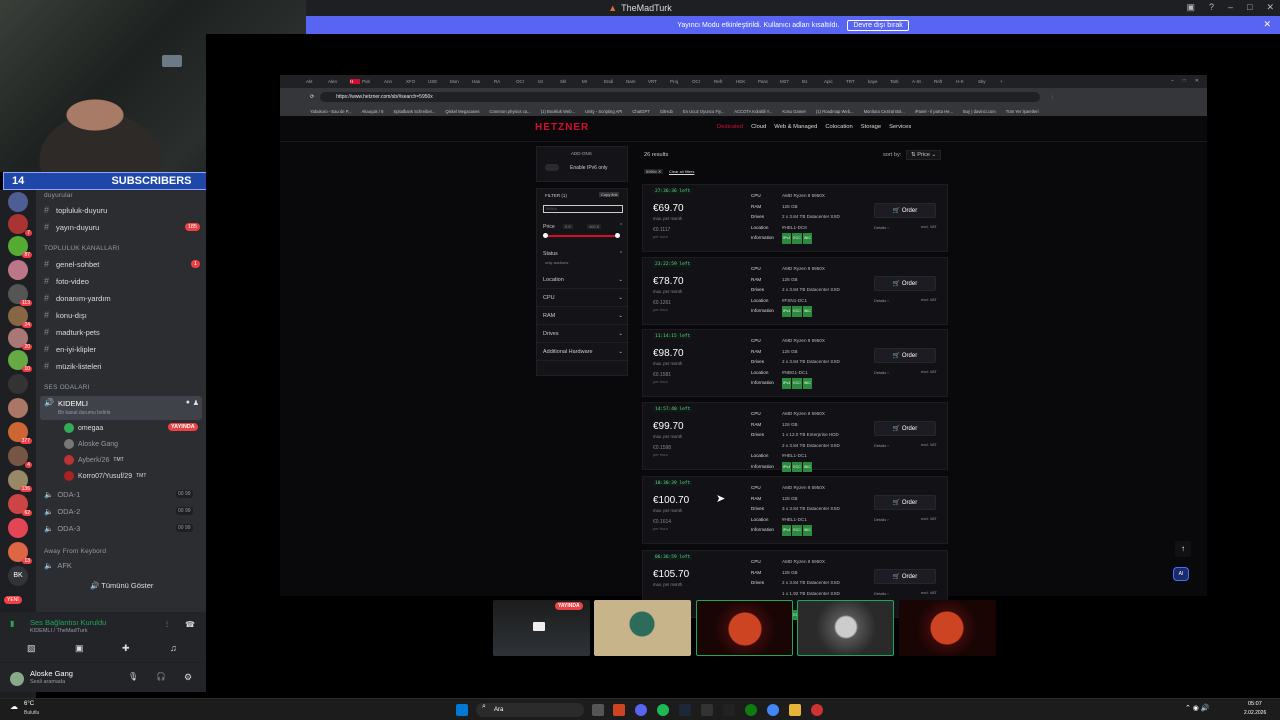 Image resolution: width=1280 pixels, height=720 pixels. What do you see at coordinates (121, 585) in the screenshot?
I see `show-all-button: 🔊 Tümünü Göster` at bounding box center [121, 585].